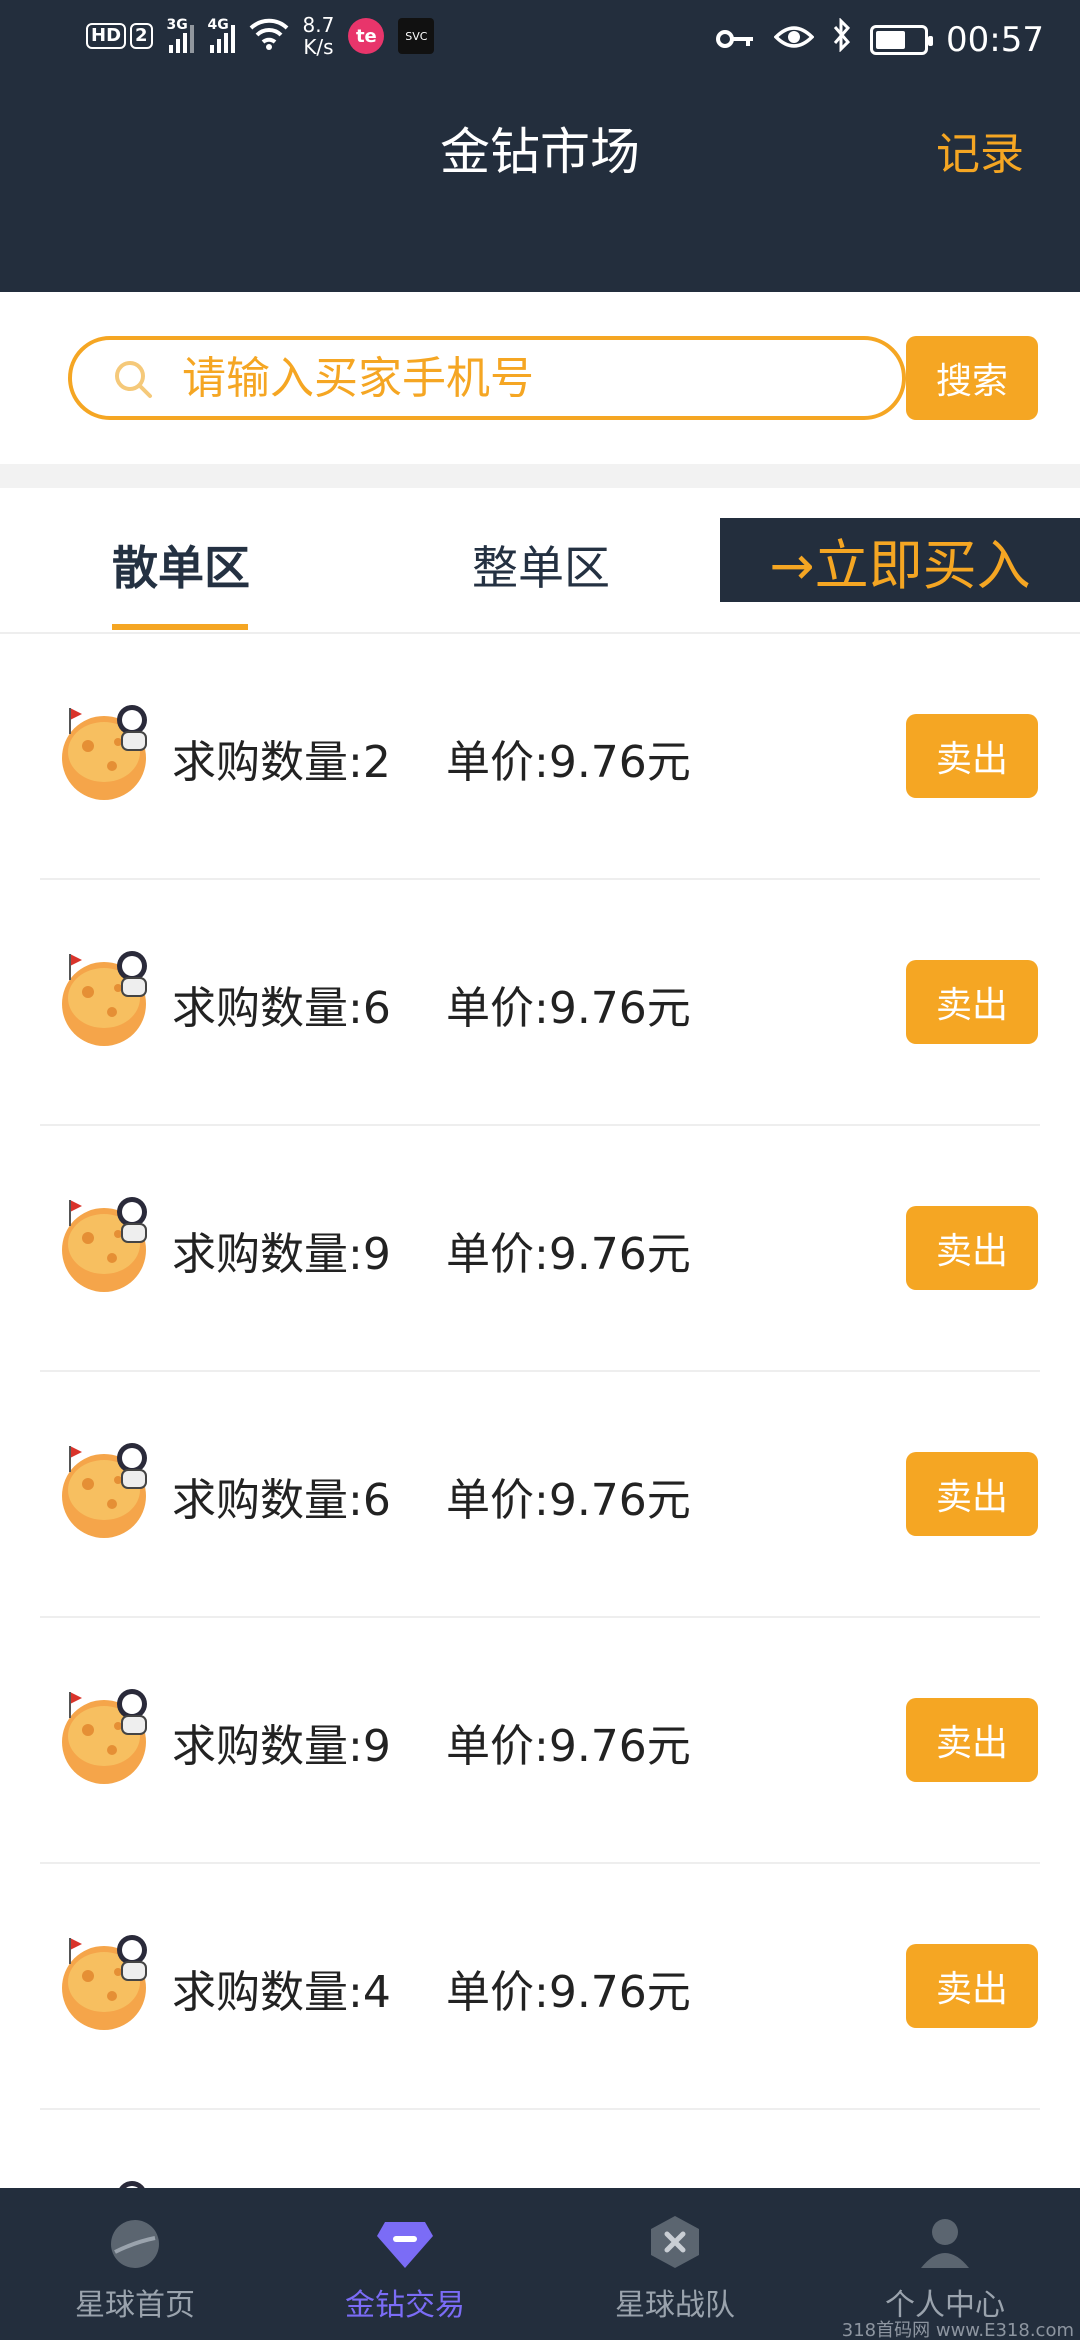 The width and height of the screenshot is (1080, 2340). What do you see at coordinates (141, 36) in the screenshot?
I see `sim-badge: 2` at bounding box center [141, 36].